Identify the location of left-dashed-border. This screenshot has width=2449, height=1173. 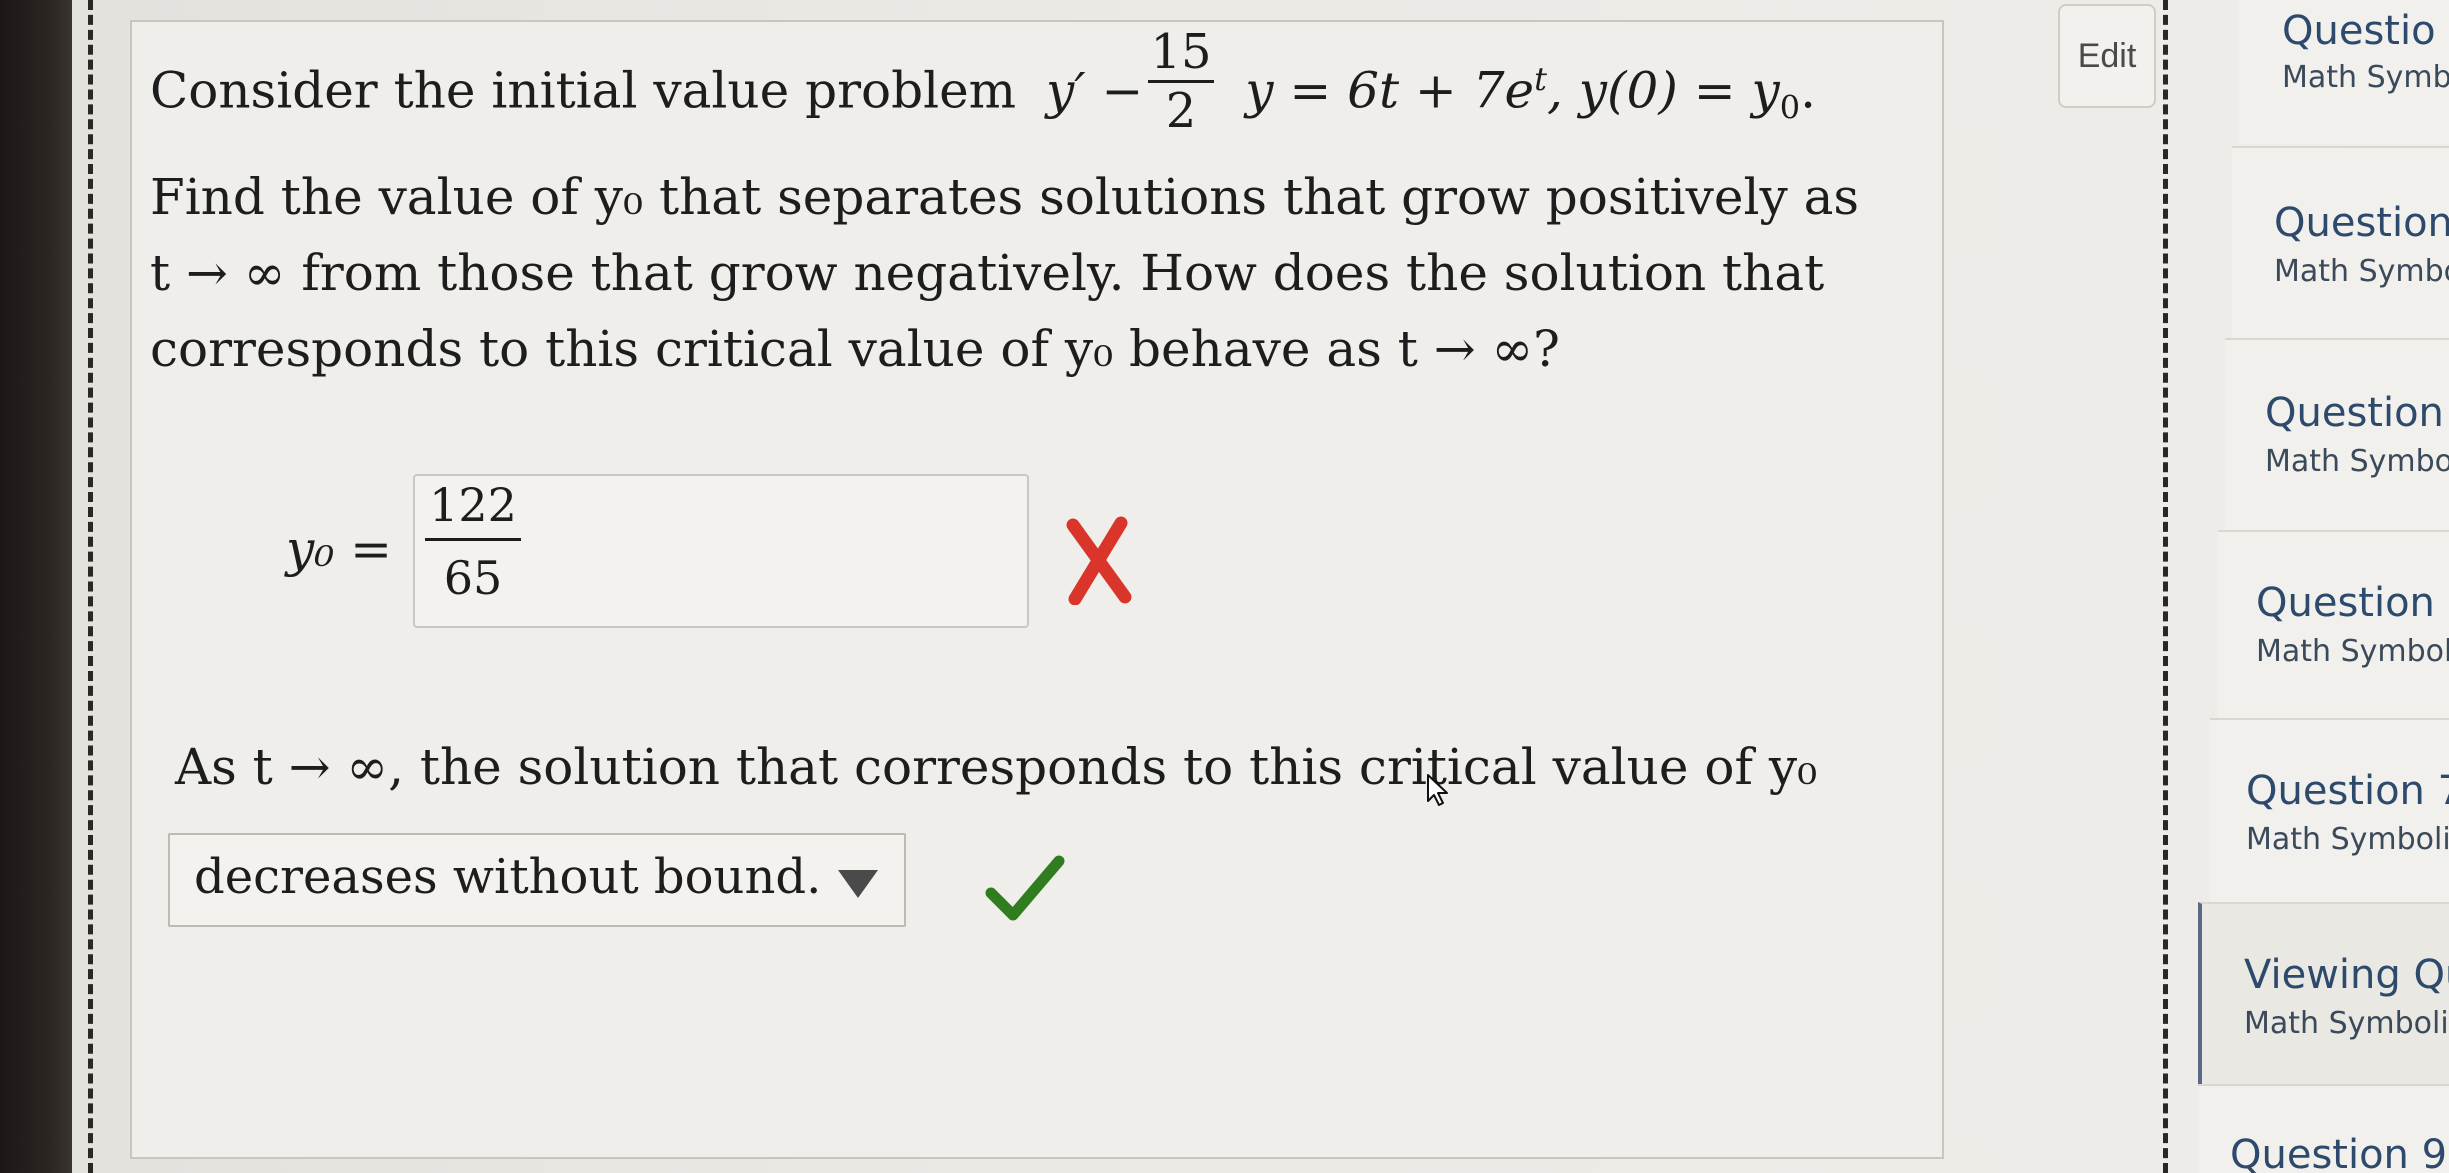
(90, 586).